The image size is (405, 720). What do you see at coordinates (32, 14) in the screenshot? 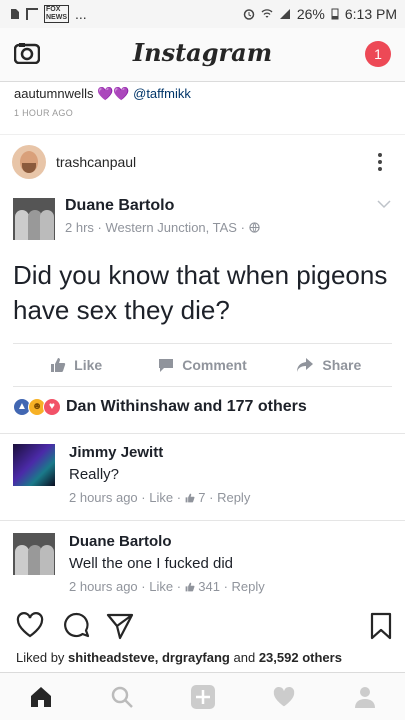
I see `flipboard-icon` at bounding box center [32, 14].